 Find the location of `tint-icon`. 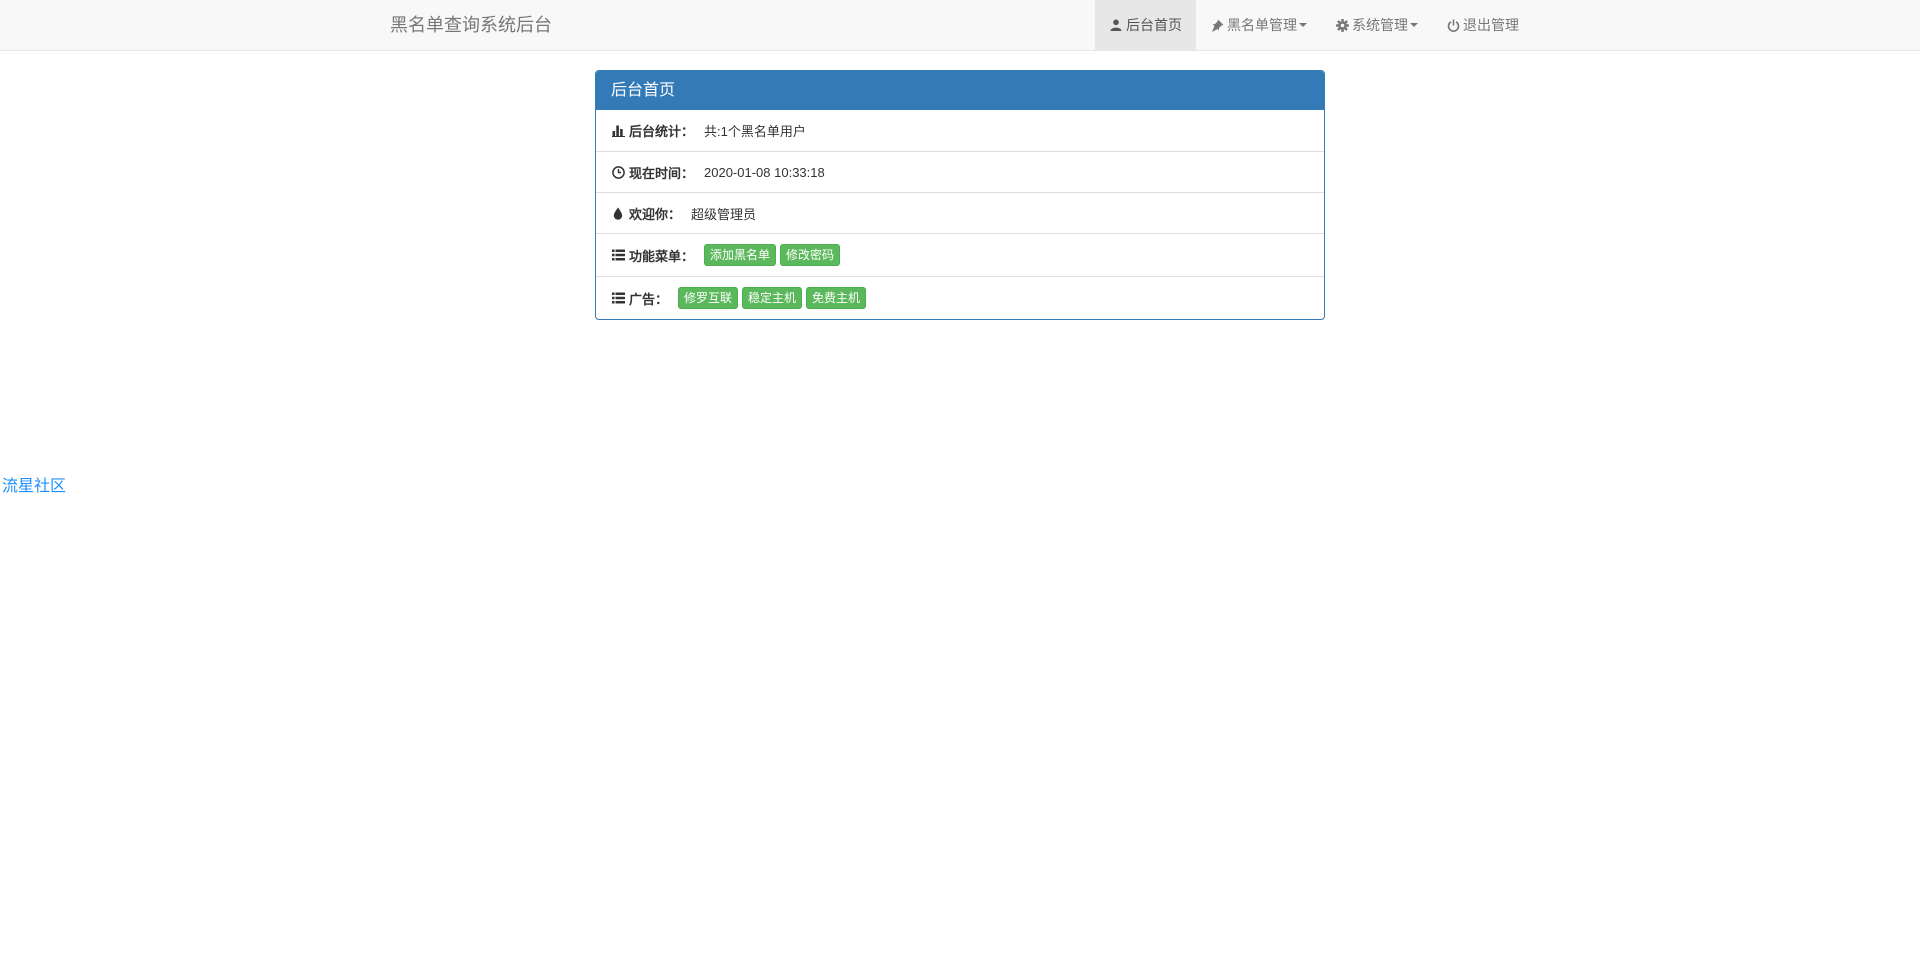

tint-icon is located at coordinates (618, 213).